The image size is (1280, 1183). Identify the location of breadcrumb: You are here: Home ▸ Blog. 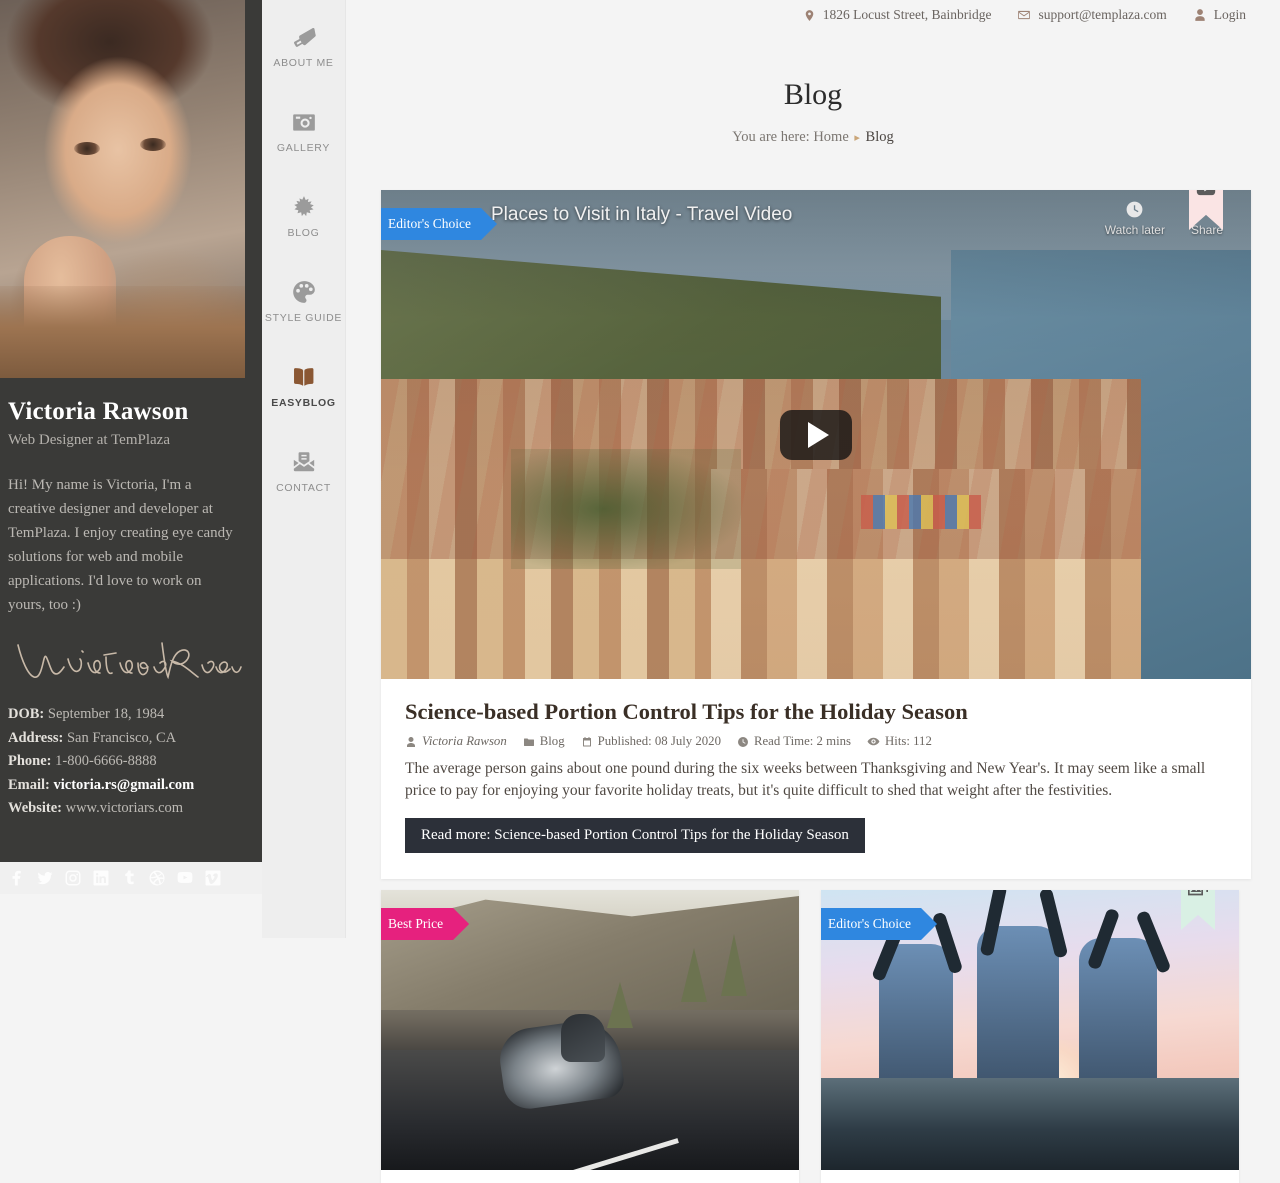
(813, 137).